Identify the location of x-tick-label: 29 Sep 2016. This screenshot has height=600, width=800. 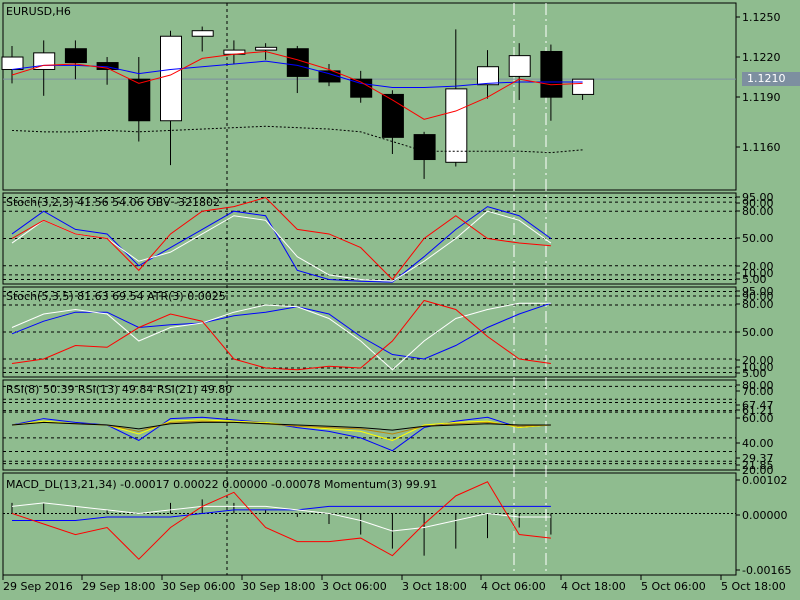
(38, 586).